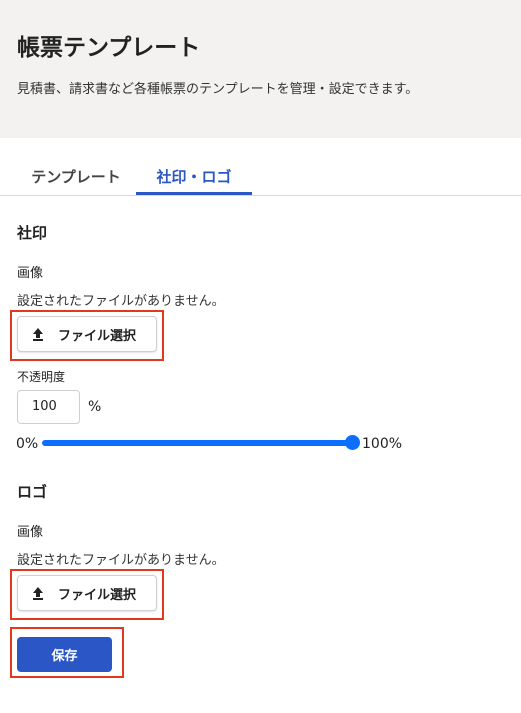  I want to click on logo-image-label: 画像, so click(30, 532).